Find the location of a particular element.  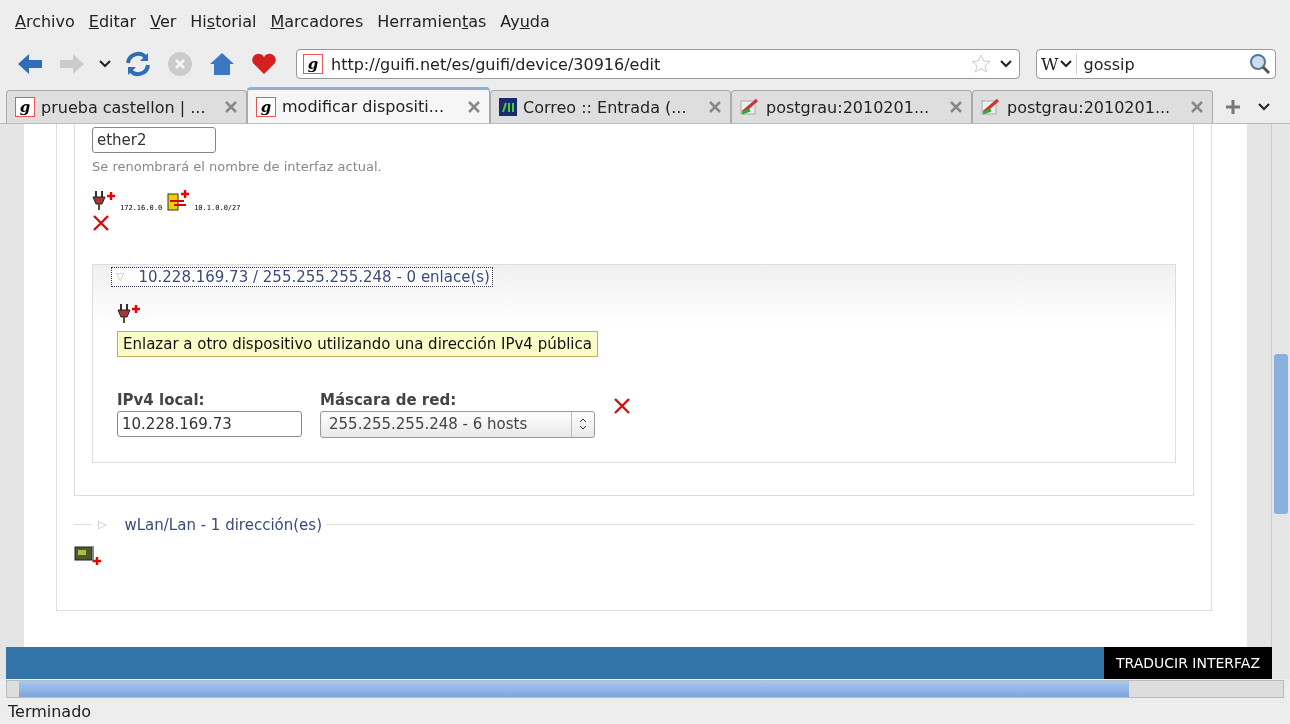

url-text: http://guifi.net/es/guifi/device/30916/edit is located at coordinates (496, 64).